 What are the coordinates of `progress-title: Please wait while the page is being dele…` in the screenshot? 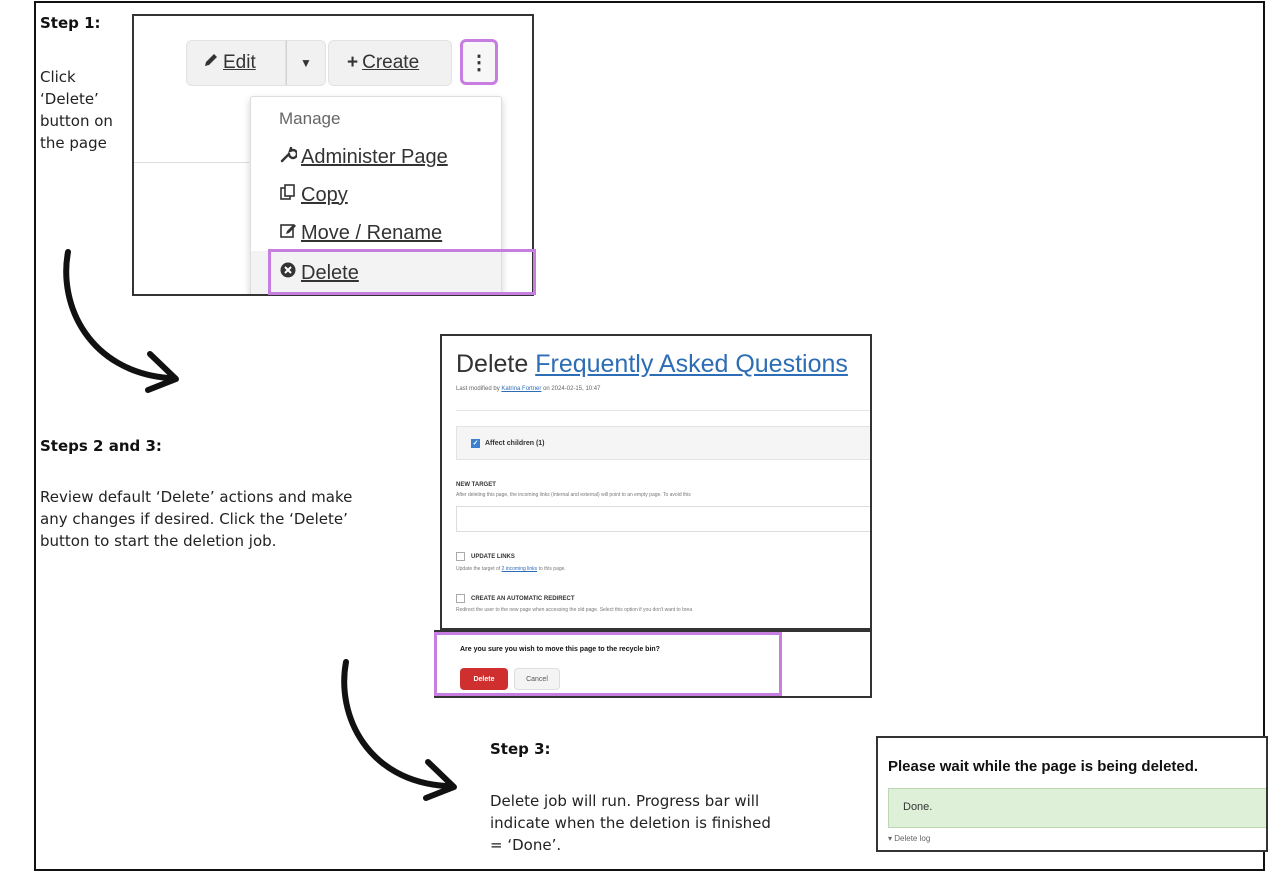 It's located at (1043, 766).